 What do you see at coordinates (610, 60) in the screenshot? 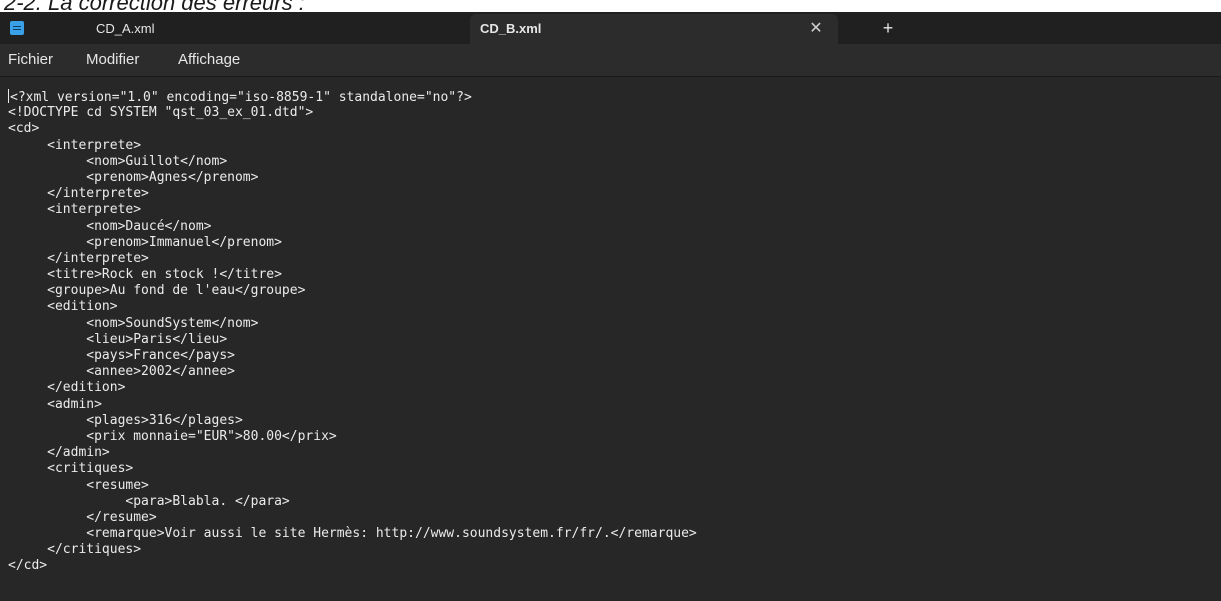
I see `menu-bar: Fichier Modifier Affichage` at bounding box center [610, 60].